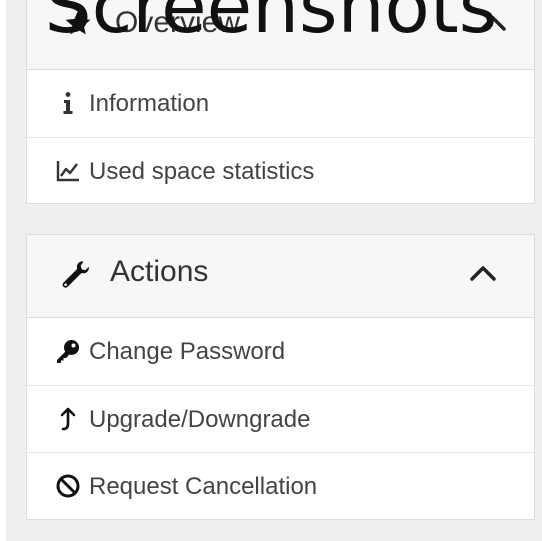 This screenshot has height=541, width=542. What do you see at coordinates (68, 419) in the screenshot?
I see `arrow-up-icon` at bounding box center [68, 419].